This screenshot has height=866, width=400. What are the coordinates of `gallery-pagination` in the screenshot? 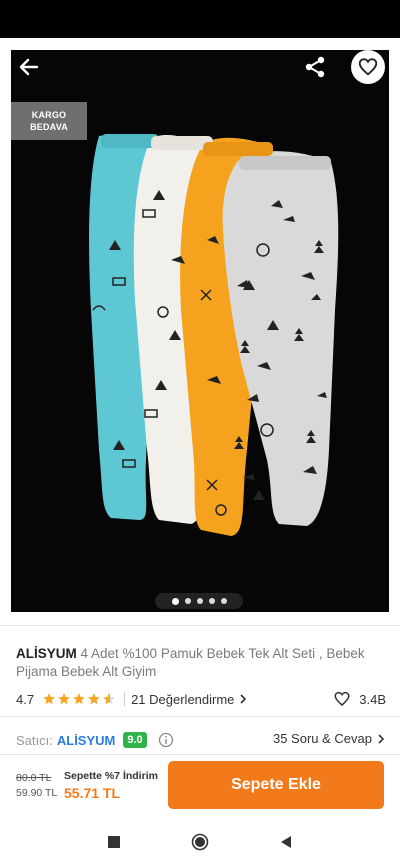 It's located at (199, 601).